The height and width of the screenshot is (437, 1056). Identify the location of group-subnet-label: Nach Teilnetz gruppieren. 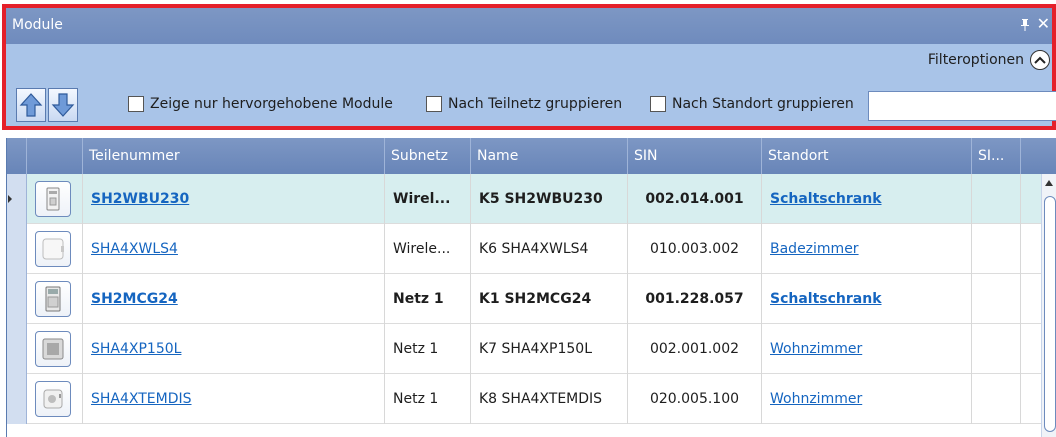
(535, 104).